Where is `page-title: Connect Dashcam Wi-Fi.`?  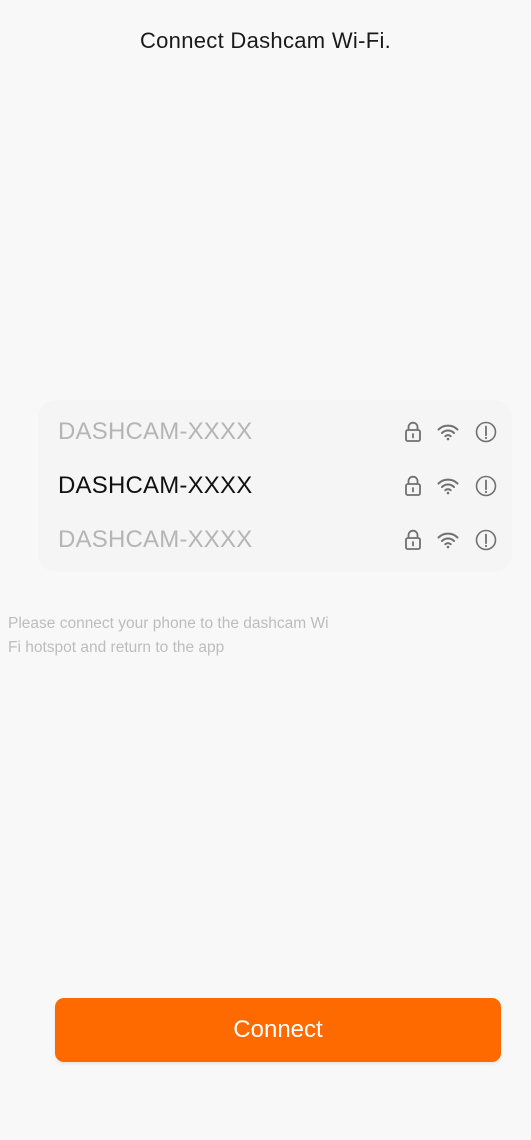
page-title: Connect Dashcam Wi-Fi. is located at coordinates (265, 40).